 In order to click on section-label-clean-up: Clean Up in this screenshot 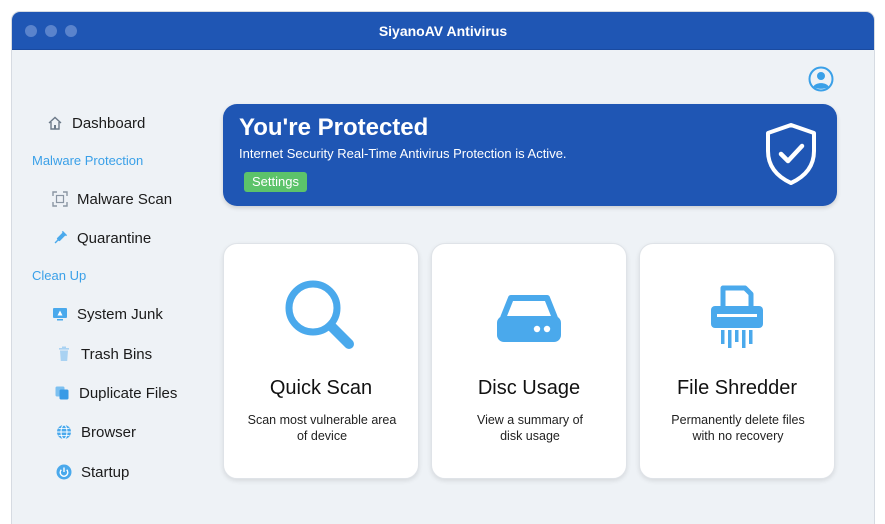, I will do `click(59, 275)`.